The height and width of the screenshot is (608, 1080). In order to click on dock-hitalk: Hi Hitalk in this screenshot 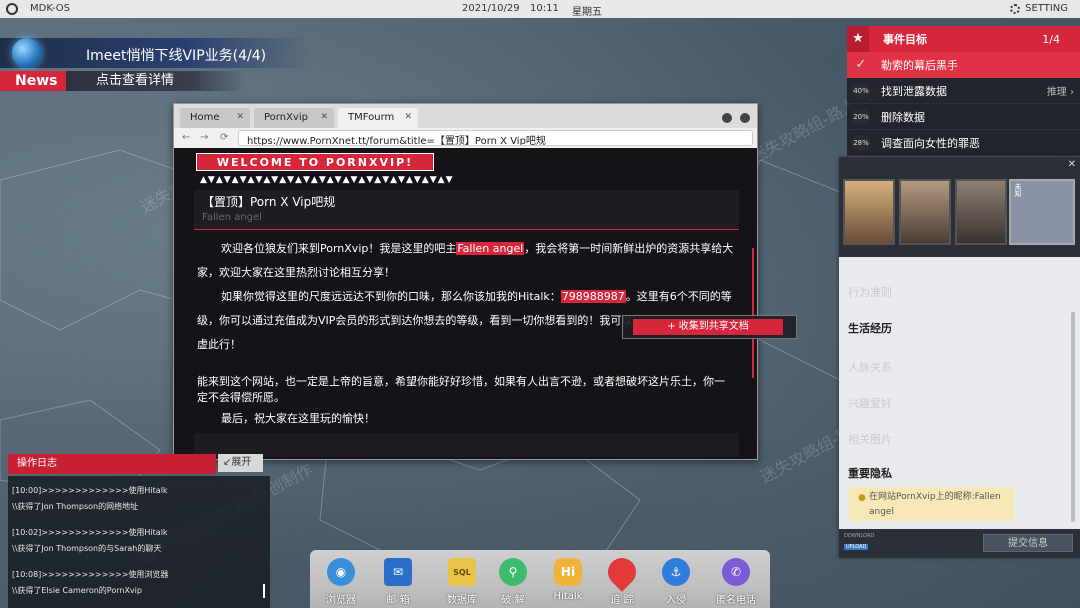, I will do `click(568, 580)`.